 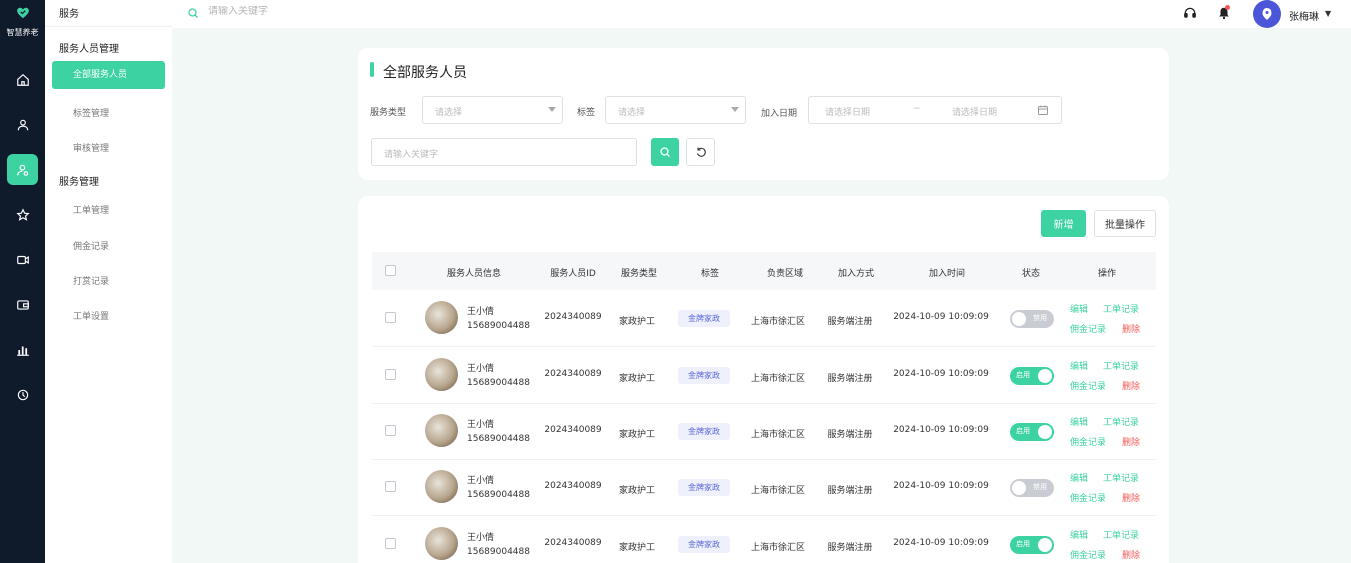 What do you see at coordinates (91, 280) in the screenshot?
I see `subnav-item-tips: 打赏记录` at bounding box center [91, 280].